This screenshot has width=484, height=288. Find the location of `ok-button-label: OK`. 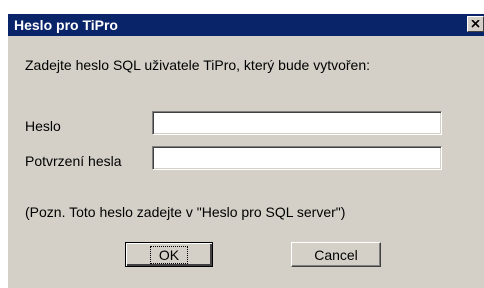

ok-button-label: OK is located at coordinates (169, 254).